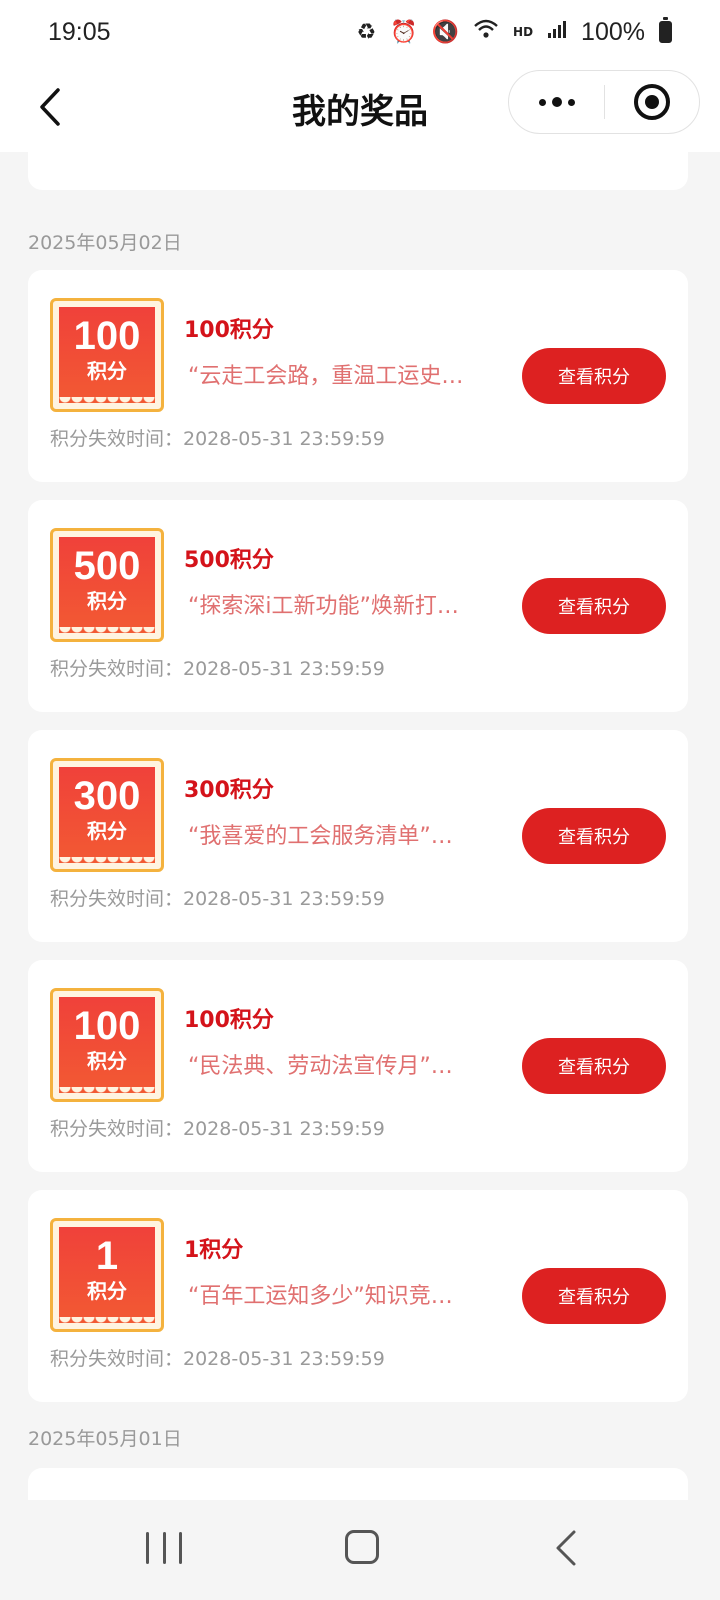 Image resolution: width=720 pixels, height=1600 pixels. I want to click on badge-number: 1, so click(107, 1256).